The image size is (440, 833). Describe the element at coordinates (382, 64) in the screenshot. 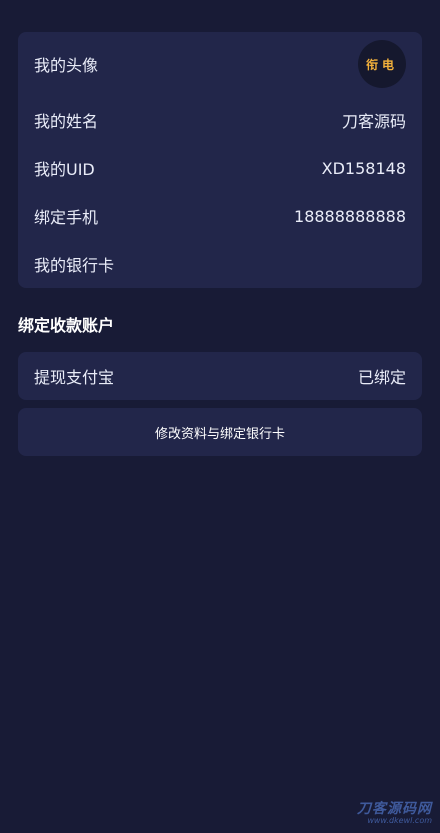

I see `avatar: 衔电` at that location.